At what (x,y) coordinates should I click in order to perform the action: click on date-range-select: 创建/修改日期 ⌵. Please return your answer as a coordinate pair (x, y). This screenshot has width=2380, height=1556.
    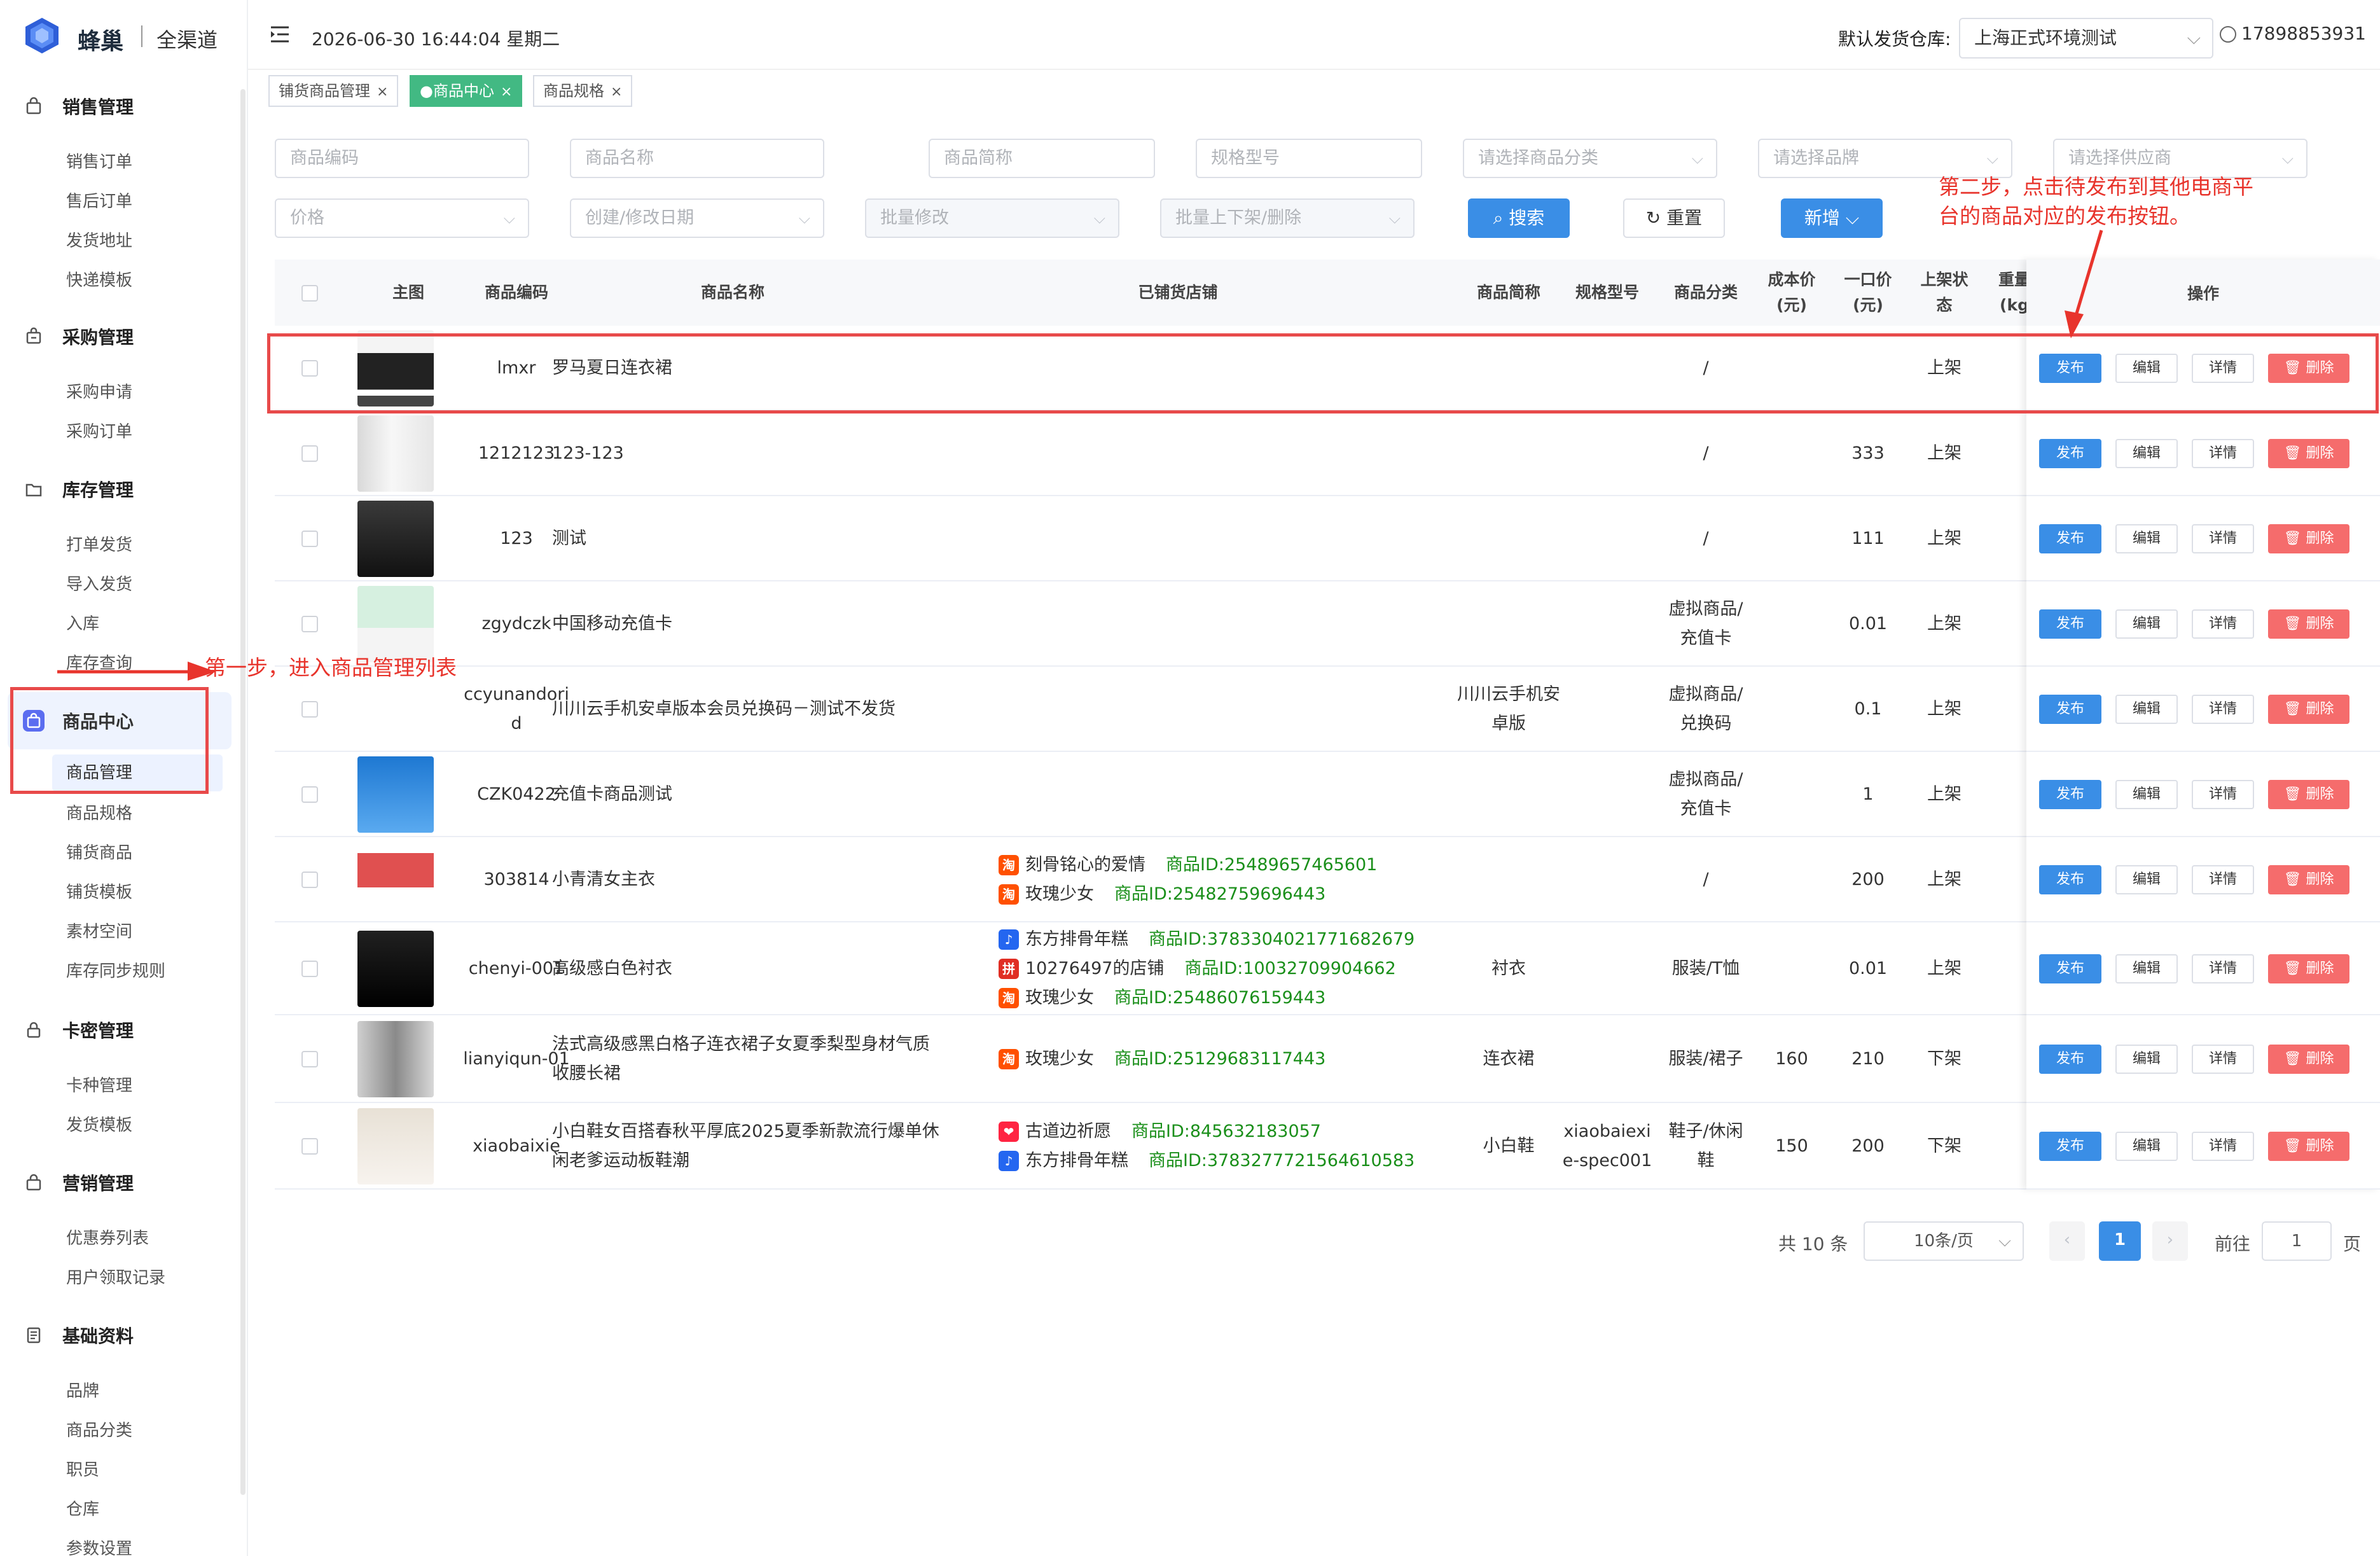
    Looking at the image, I should click on (697, 218).